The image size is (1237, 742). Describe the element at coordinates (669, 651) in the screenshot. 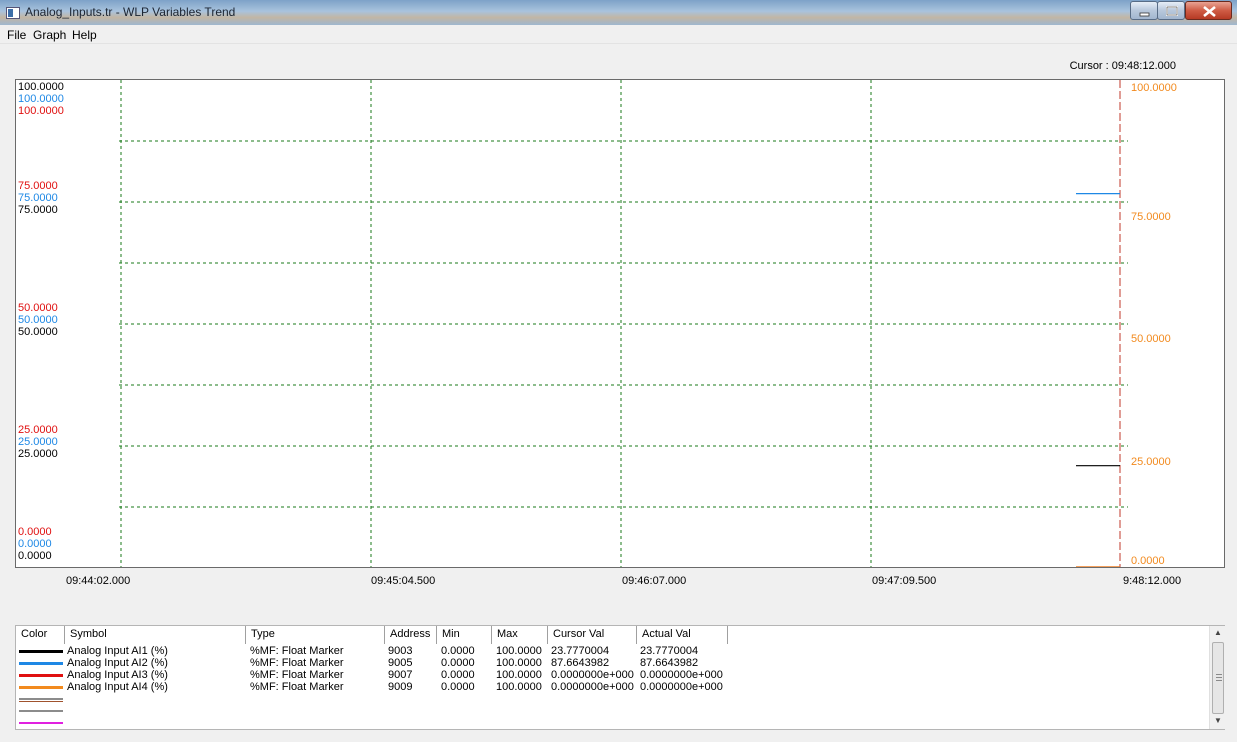

I see `actual-val-cell: 23.7770004` at that location.